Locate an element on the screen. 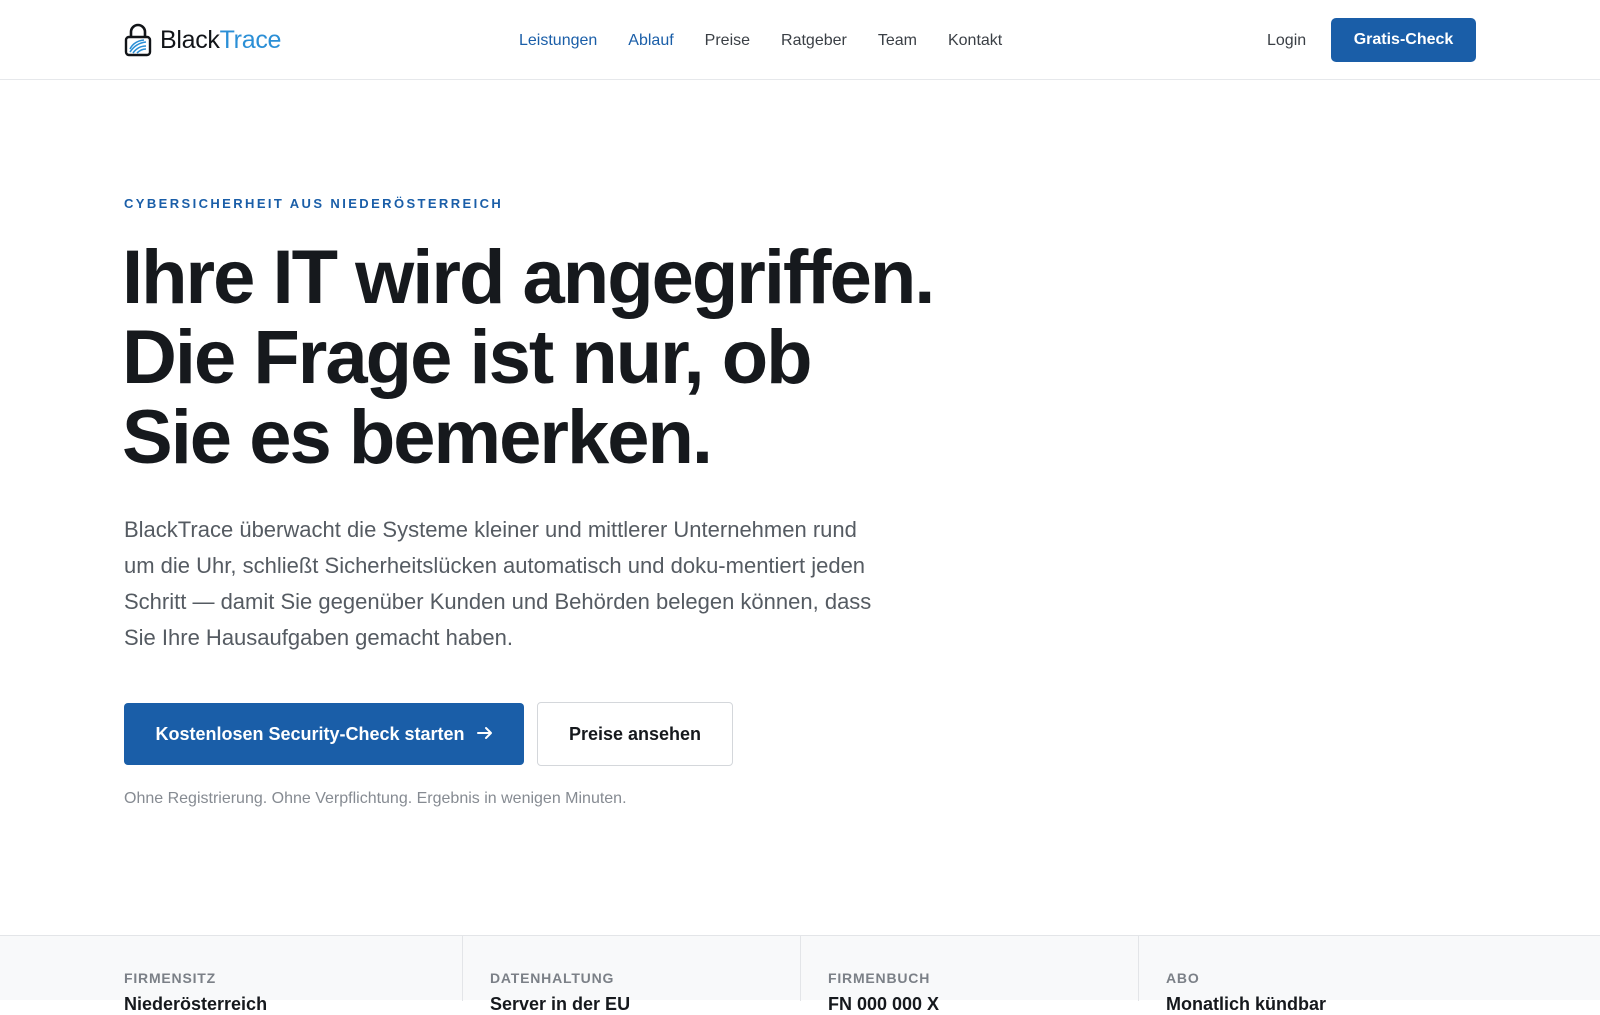  gratis-check-button: Gratis-Check is located at coordinates (1403, 40).